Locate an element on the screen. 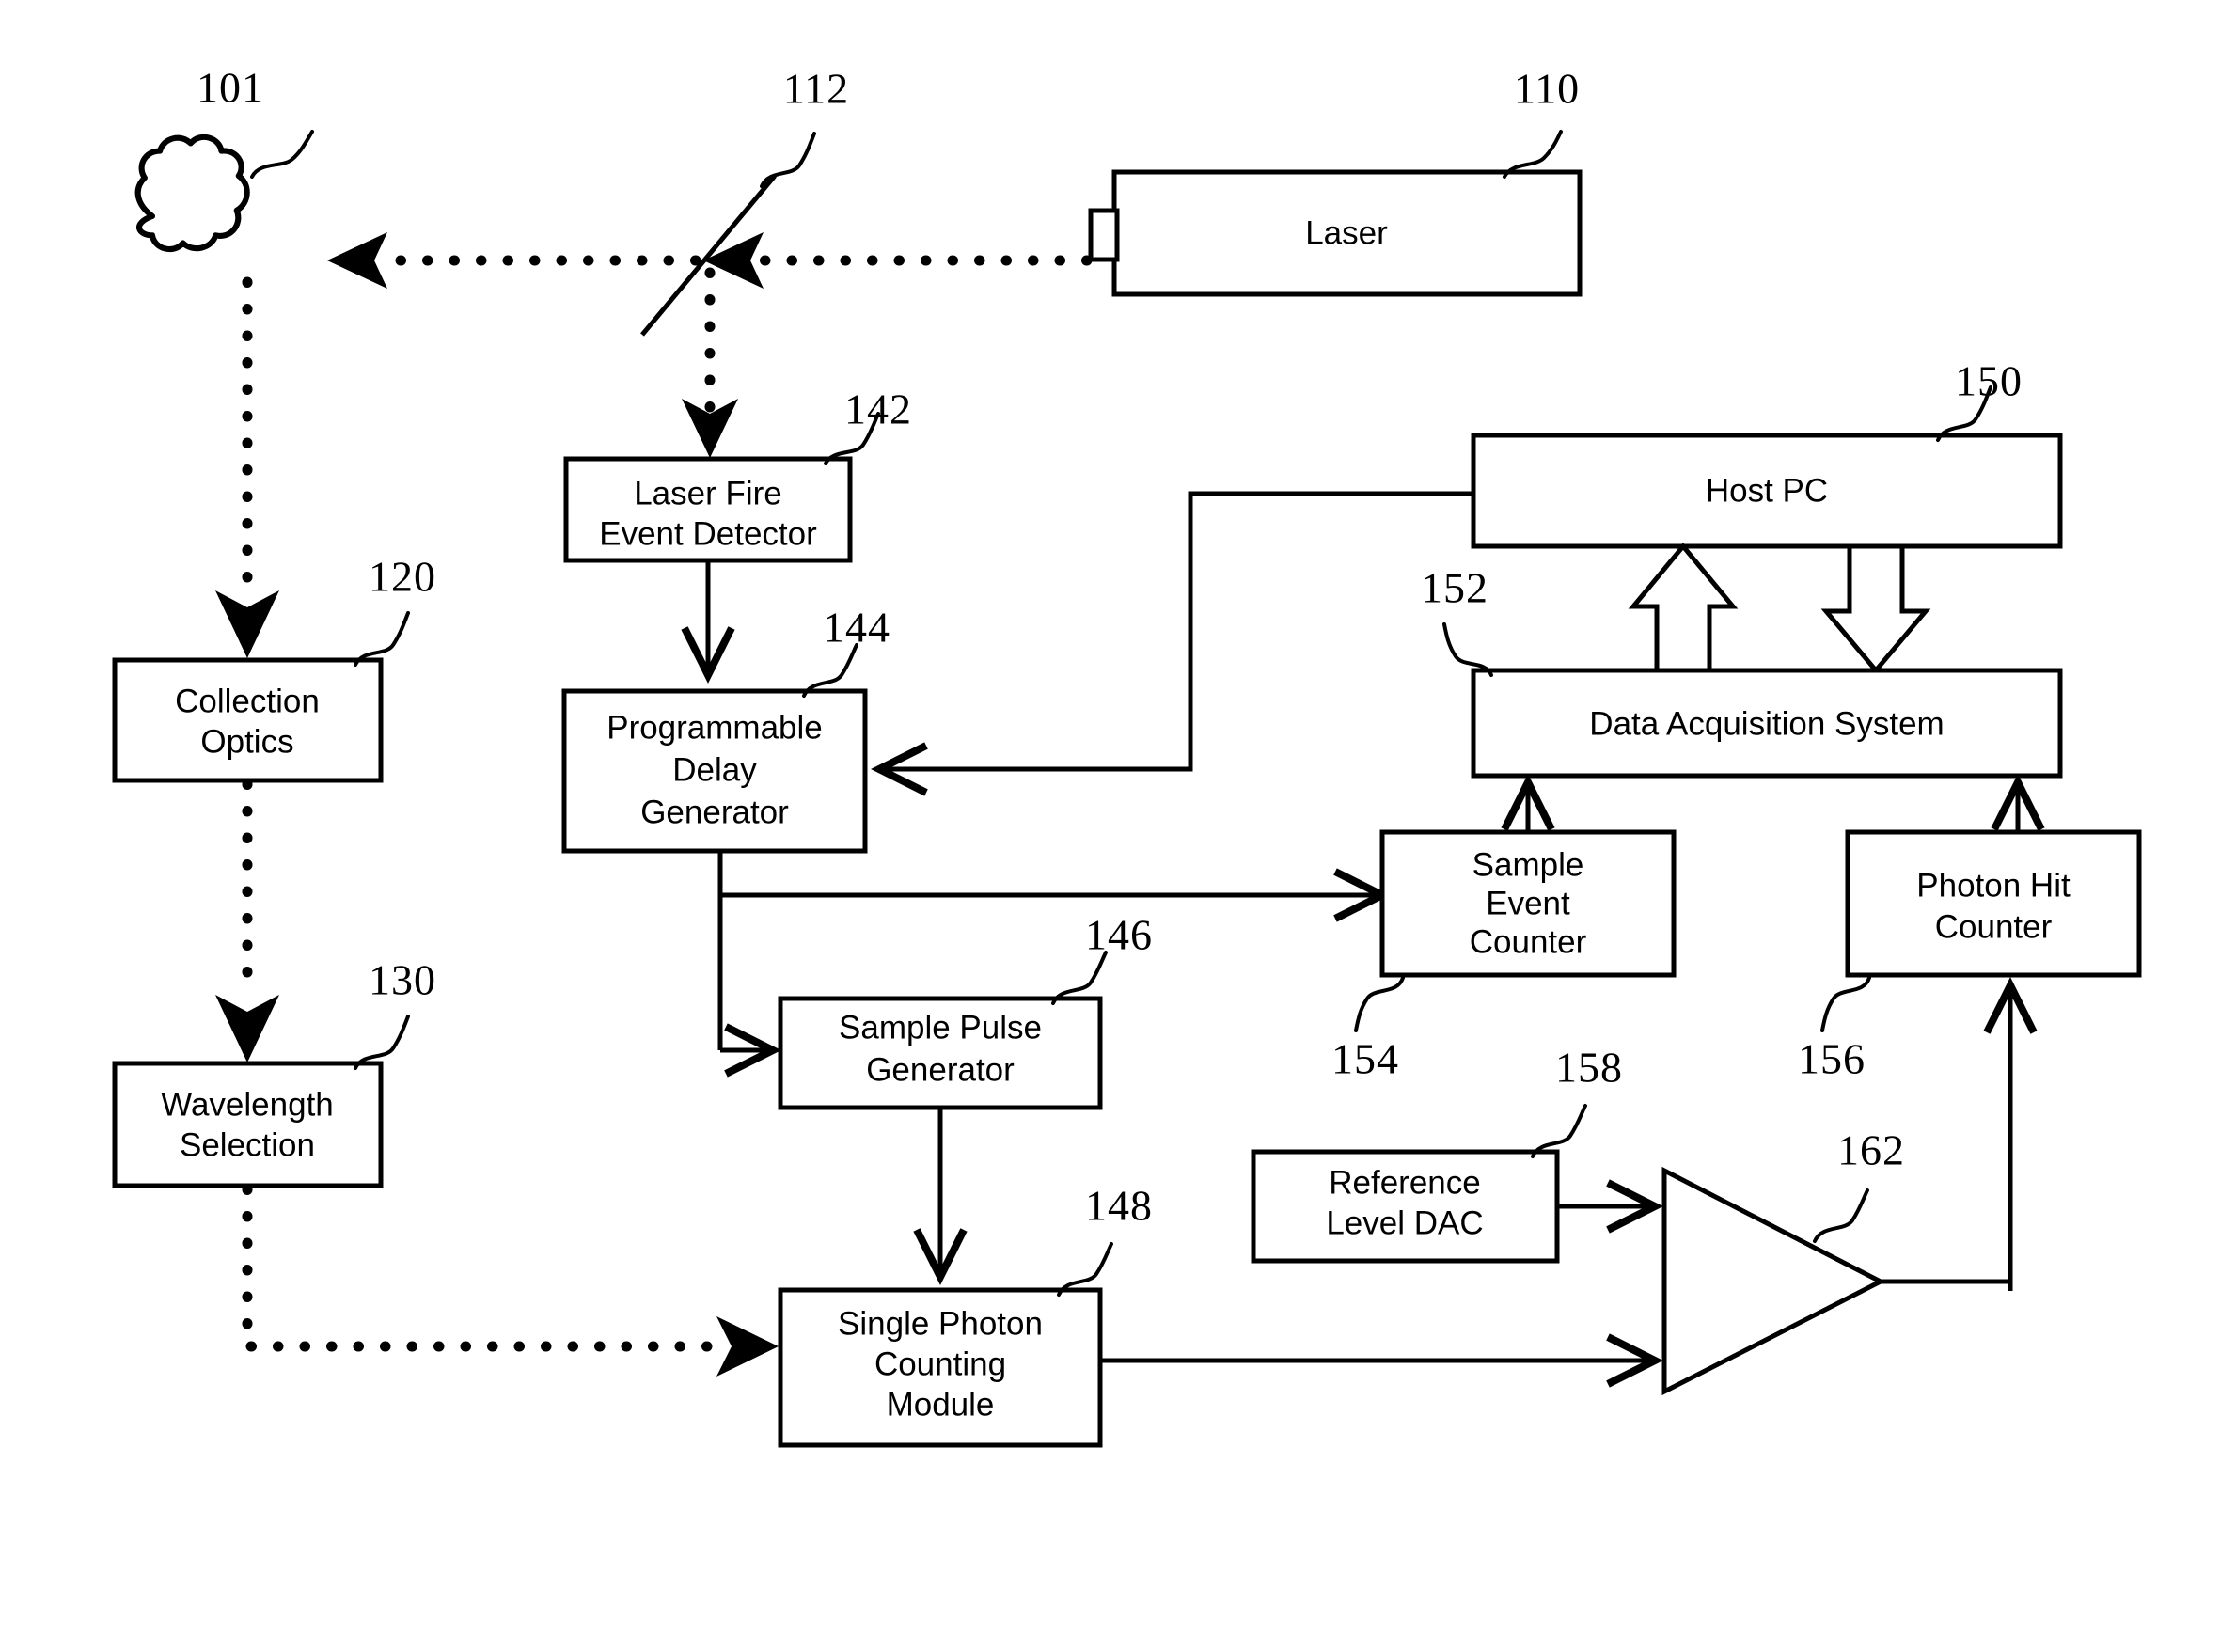  pdg-label-line3: Generator is located at coordinates (714, 812).